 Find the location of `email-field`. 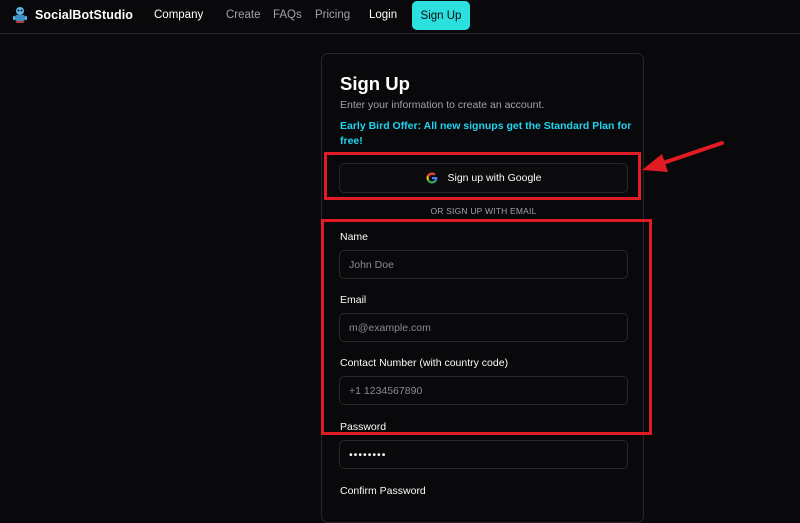

email-field is located at coordinates (483, 327).